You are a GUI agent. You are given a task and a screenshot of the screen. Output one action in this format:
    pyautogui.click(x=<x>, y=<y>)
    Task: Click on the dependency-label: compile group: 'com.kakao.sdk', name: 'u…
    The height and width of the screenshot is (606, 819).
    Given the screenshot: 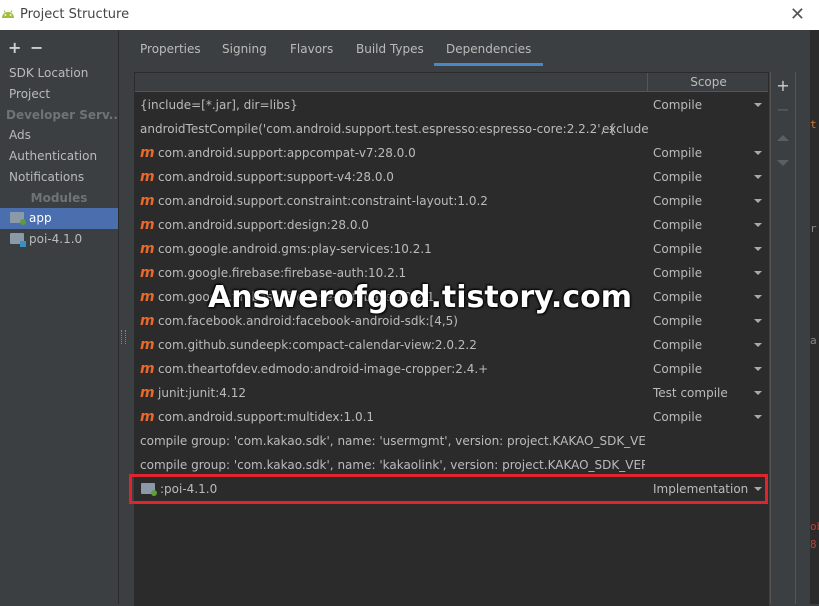 What is the action you would take?
    pyautogui.click(x=392, y=441)
    